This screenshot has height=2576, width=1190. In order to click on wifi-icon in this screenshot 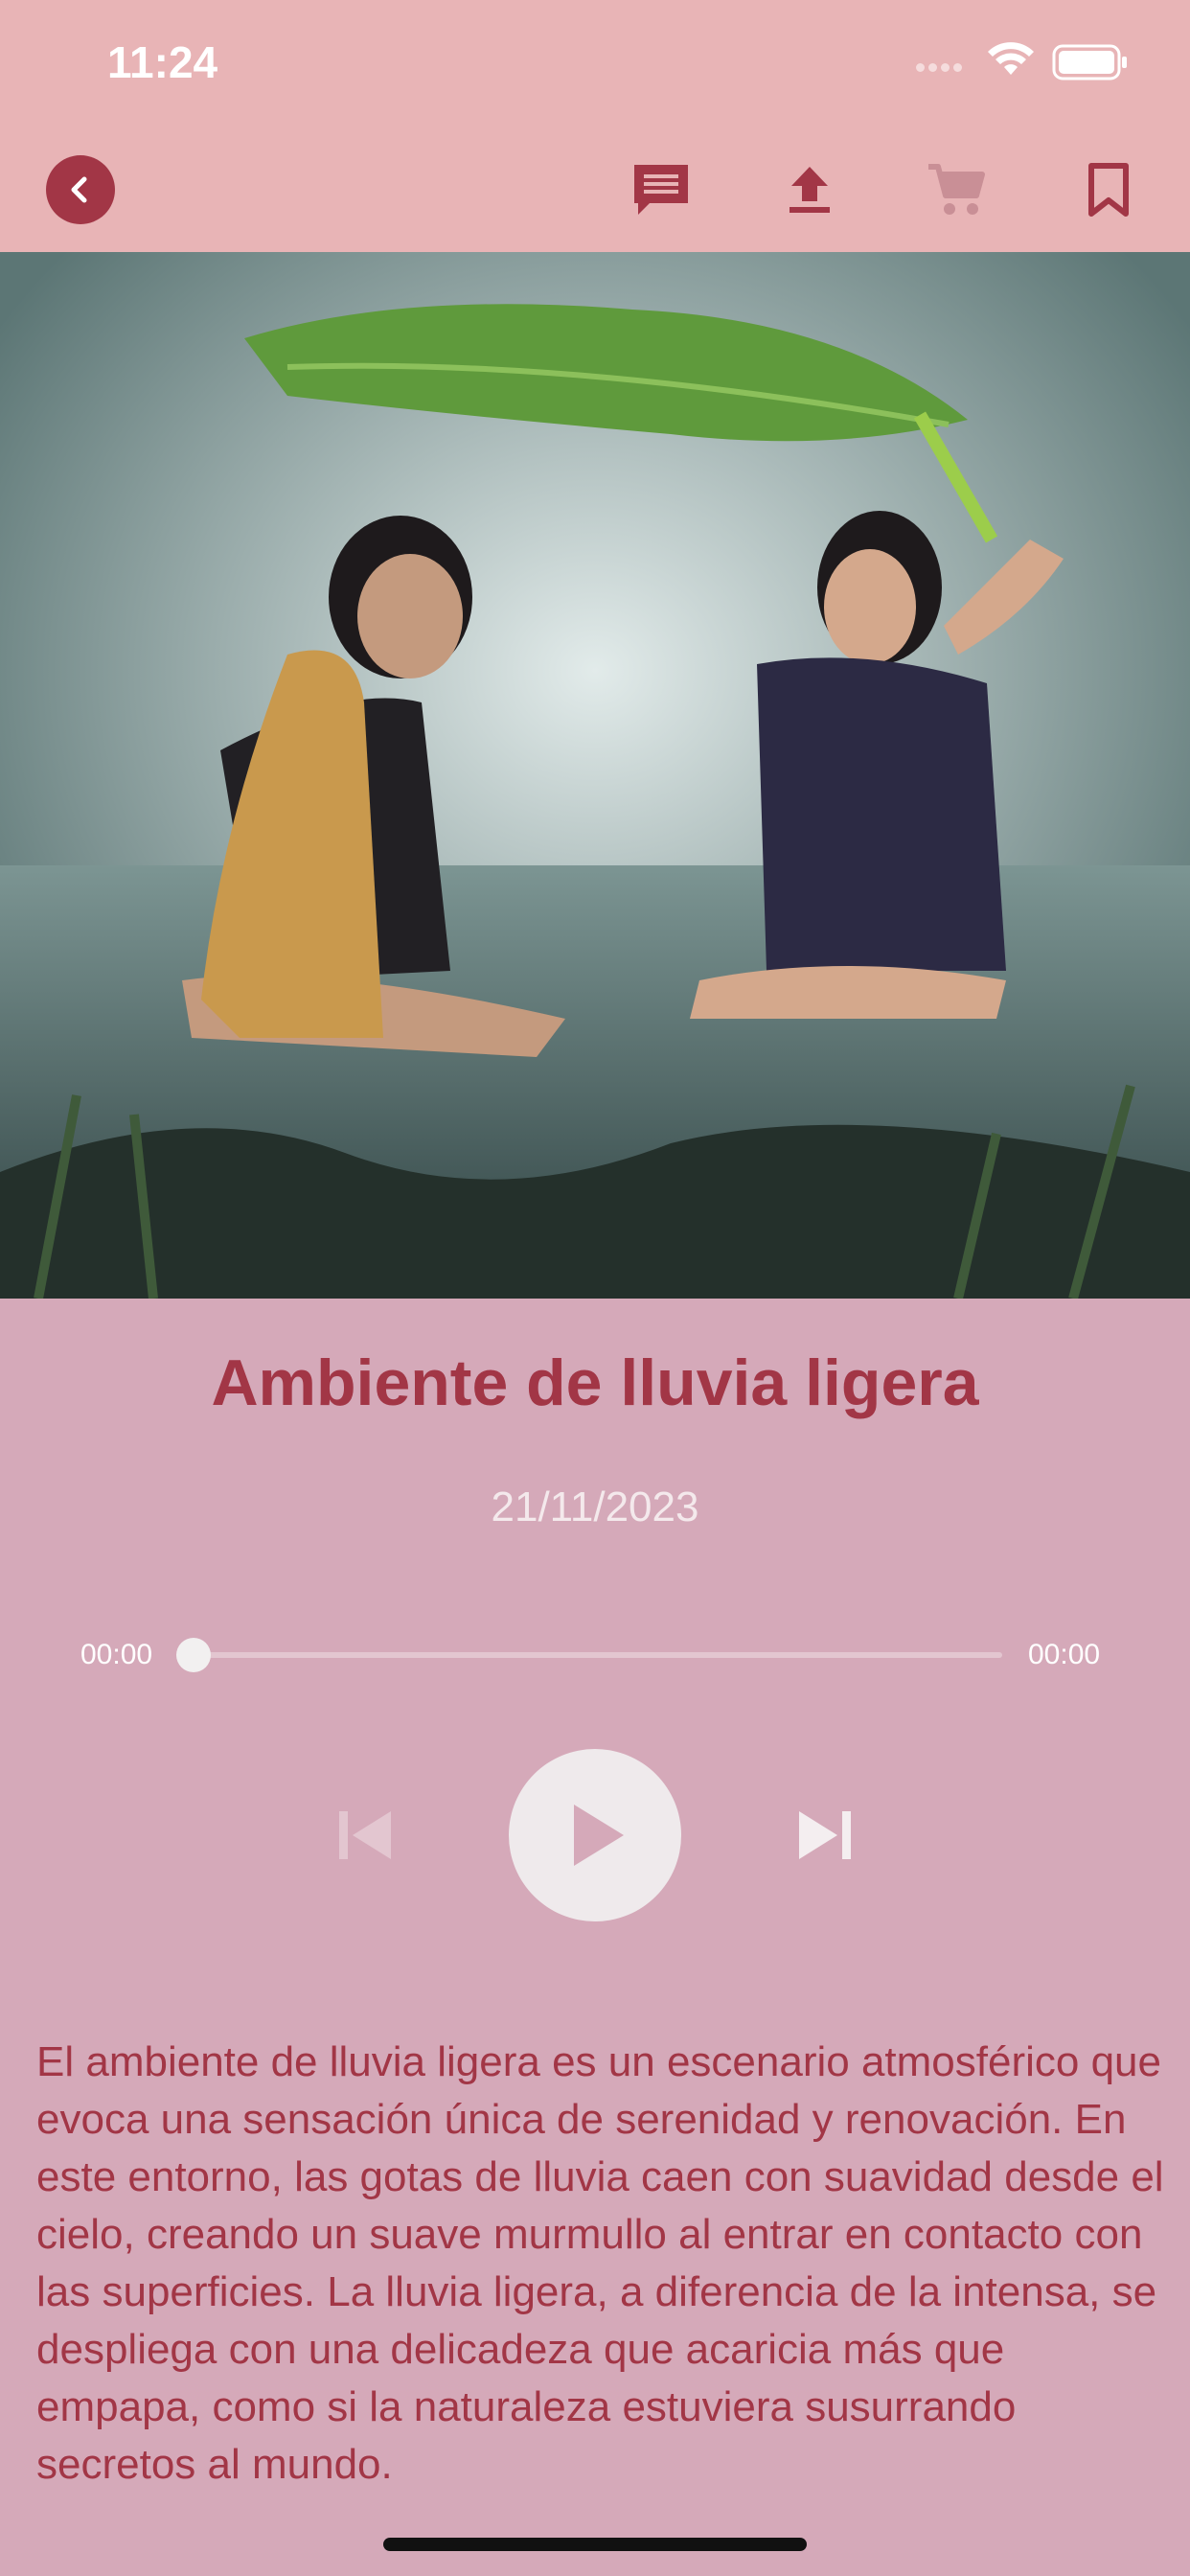, I will do `click(1011, 58)`.